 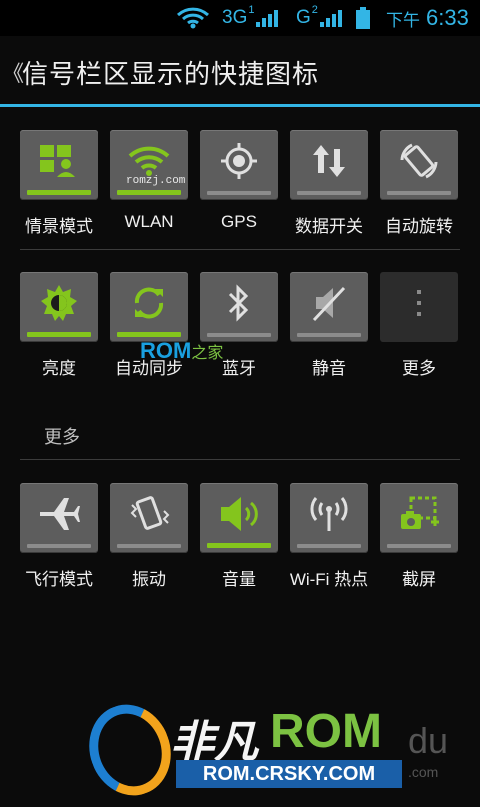 What do you see at coordinates (239, 303) in the screenshot?
I see `bluetooth-icon` at bounding box center [239, 303].